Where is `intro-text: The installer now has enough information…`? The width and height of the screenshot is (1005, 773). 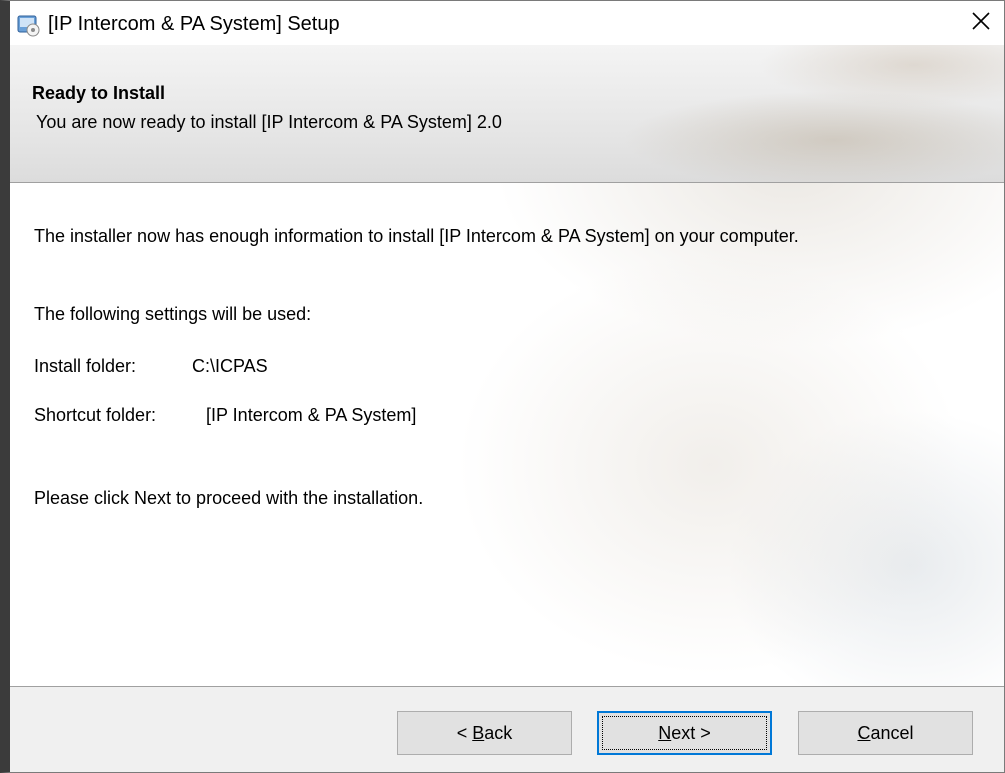
intro-text: The installer now has enough information… is located at coordinates (416, 236).